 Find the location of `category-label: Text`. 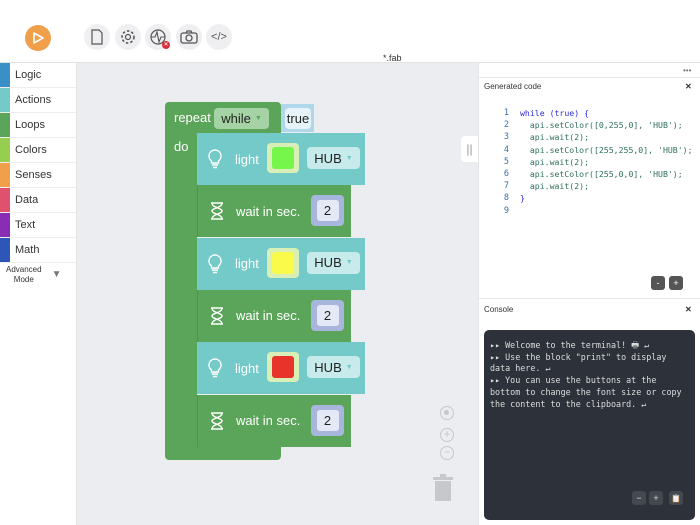

category-label: Text is located at coordinates (25, 225).